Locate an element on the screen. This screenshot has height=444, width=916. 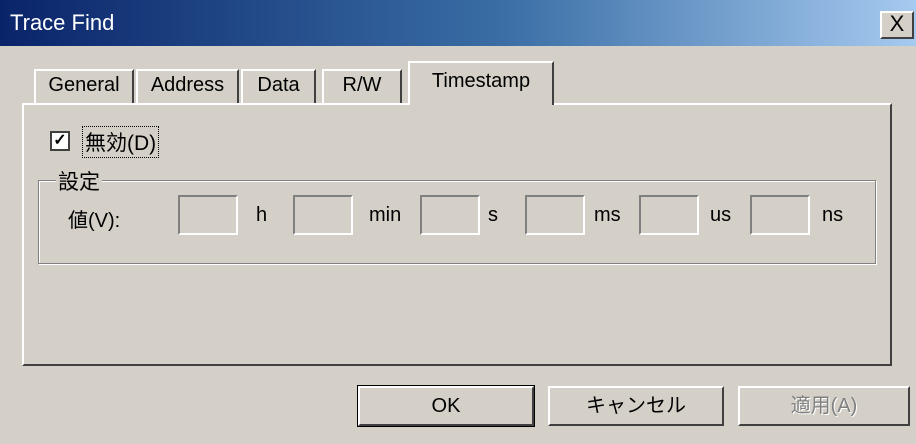
nanoseconds-unit-label: ns is located at coordinates (833, 215).